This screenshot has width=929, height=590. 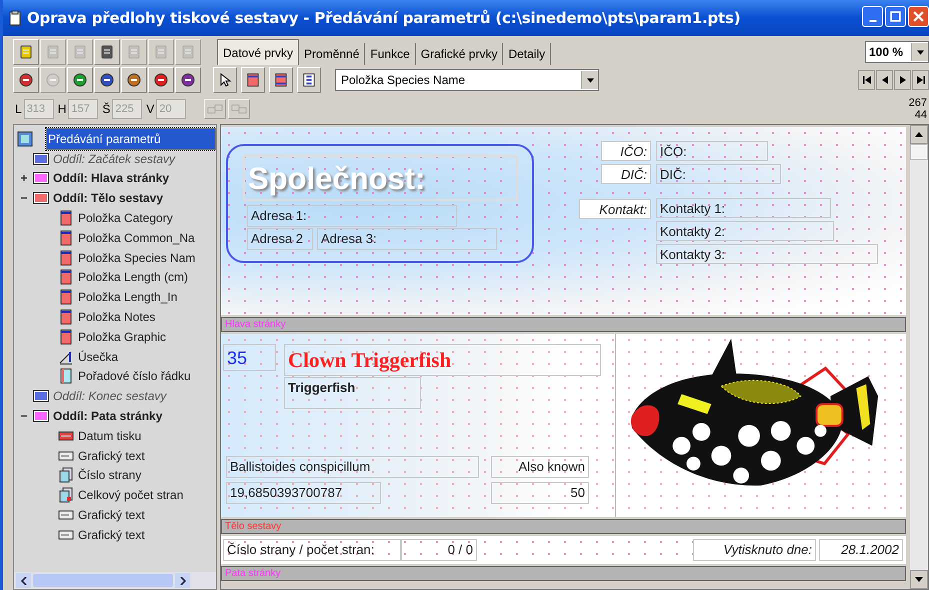 What do you see at coordinates (439, 550) in the screenshot?
I see `value-field: 0 / 0` at bounding box center [439, 550].